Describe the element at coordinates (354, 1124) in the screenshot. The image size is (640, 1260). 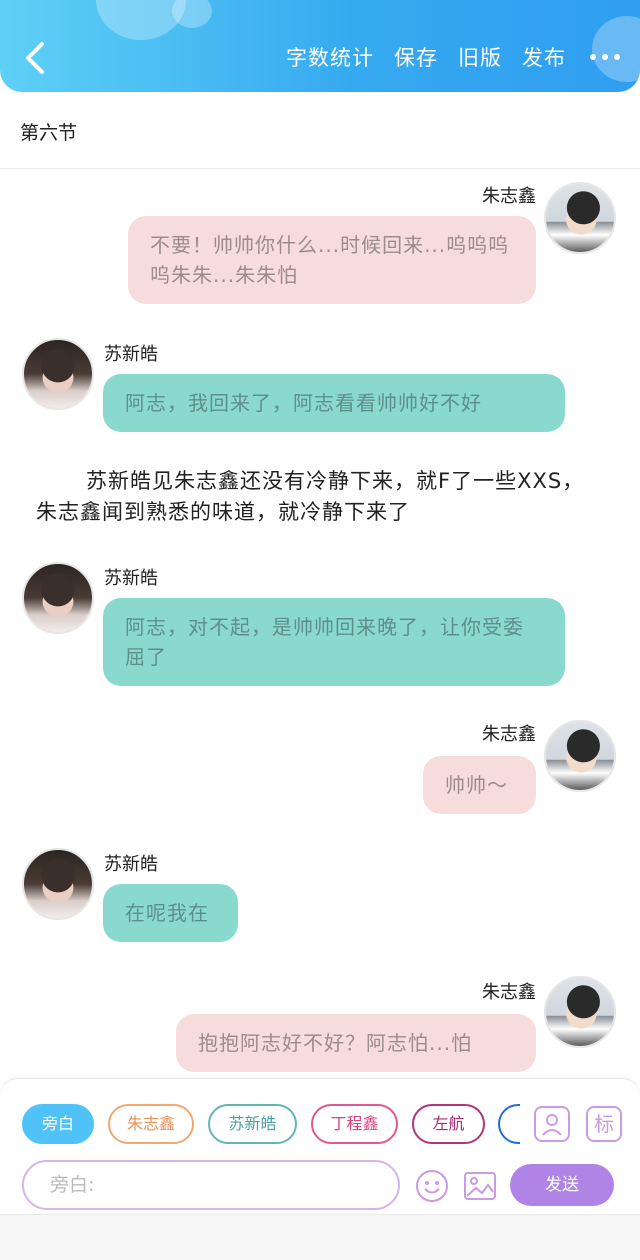
I see `role-chip-ding: 丁程鑫` at that location.